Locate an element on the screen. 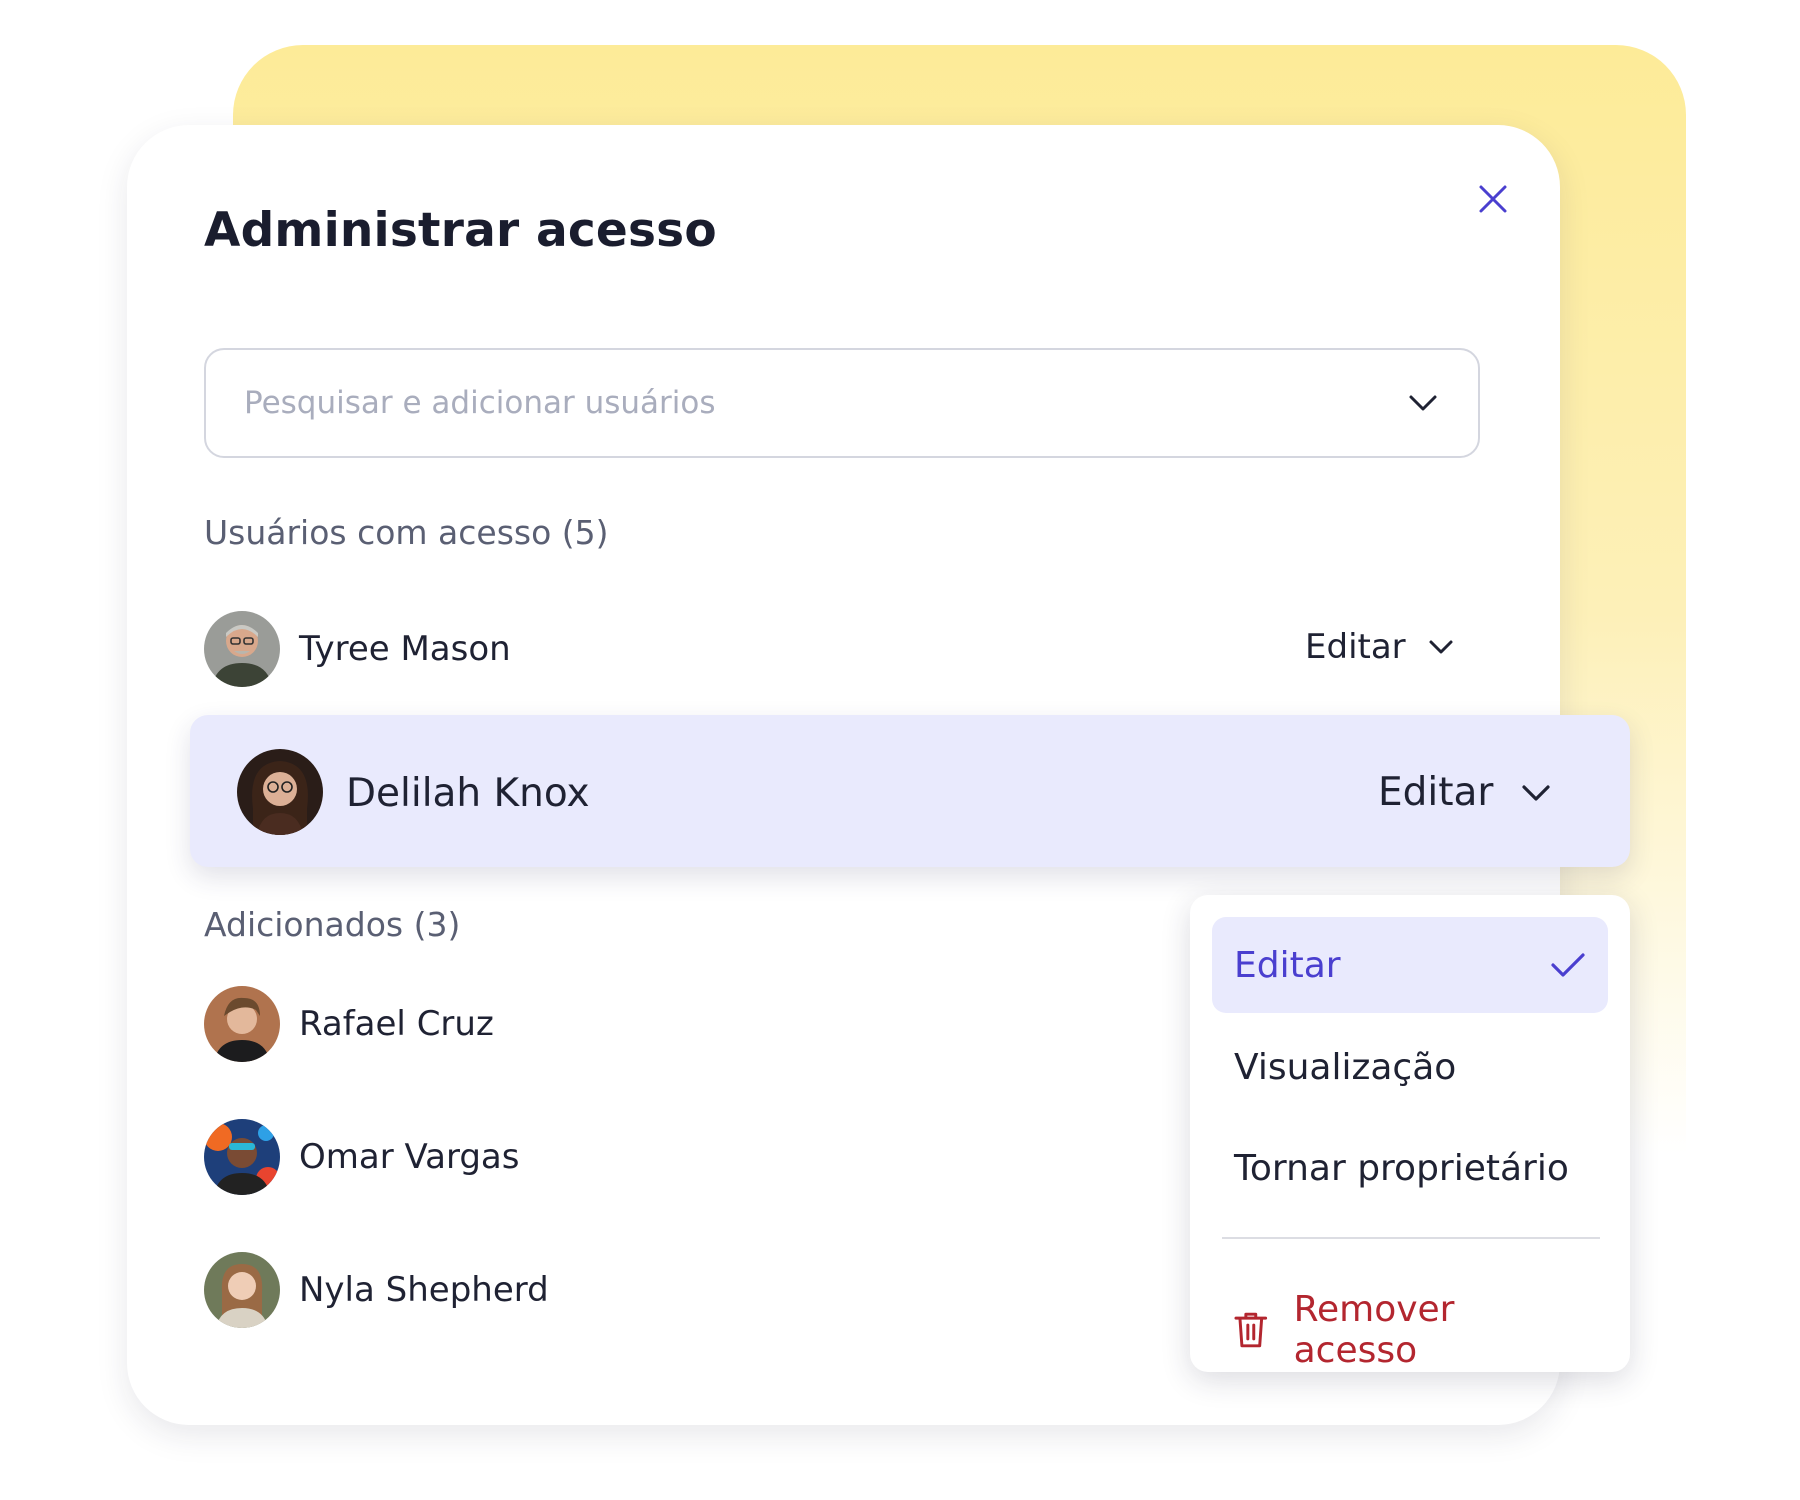  dialog-title: Administrar acesso is located at coordinates (460, 230).